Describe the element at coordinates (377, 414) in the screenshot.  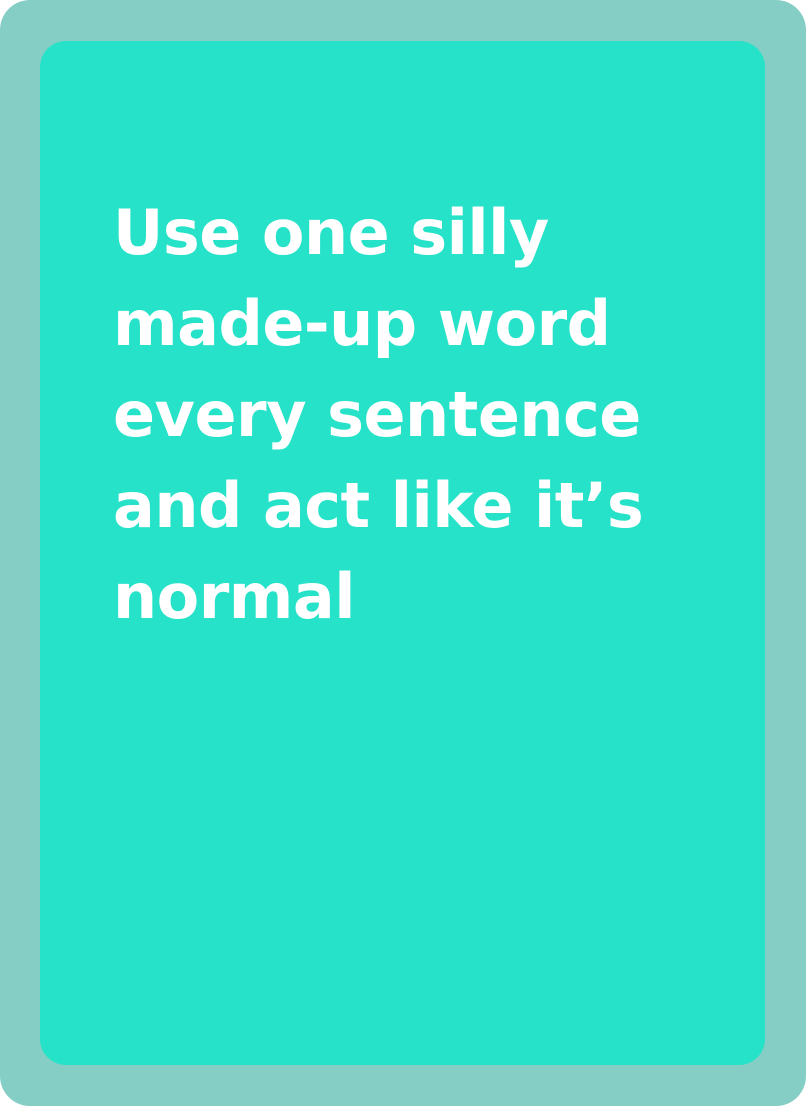
I see `card-prompt-line: every sentence` at that location.